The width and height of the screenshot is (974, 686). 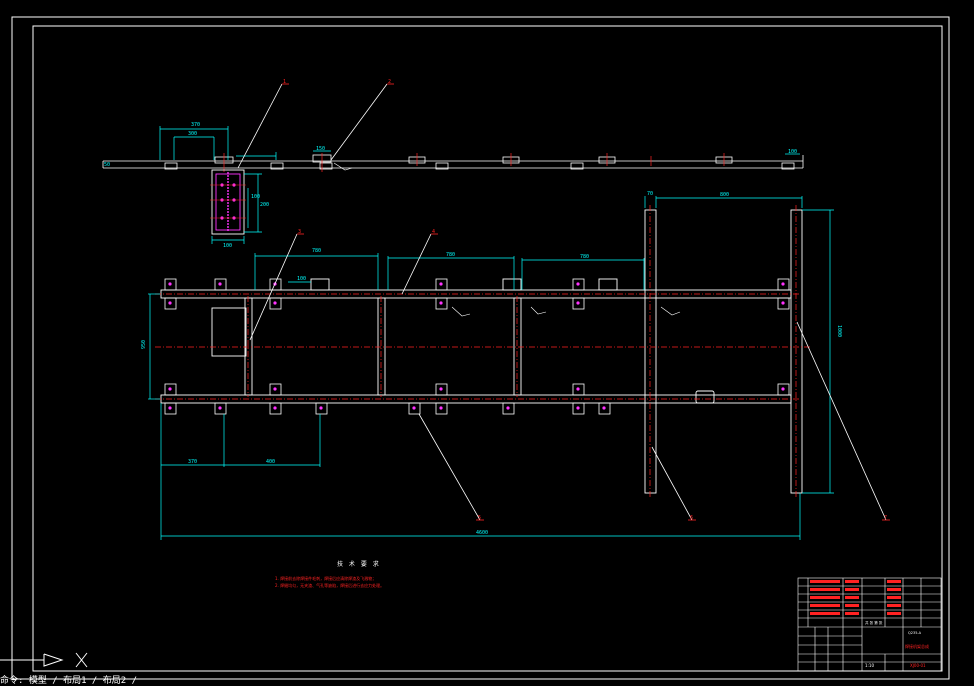 I want to click on dim-top-inner: 300, so click(x=192, y=134).